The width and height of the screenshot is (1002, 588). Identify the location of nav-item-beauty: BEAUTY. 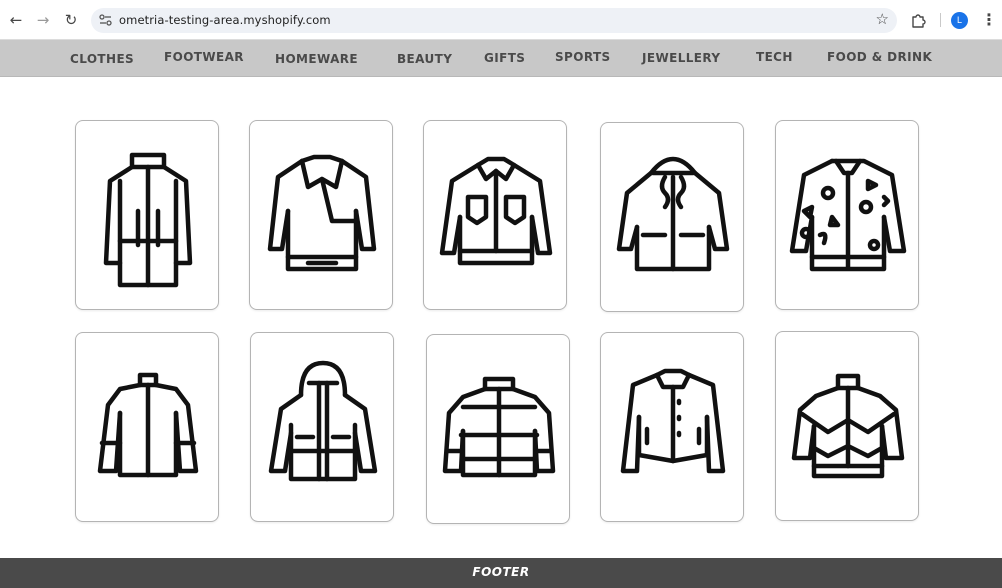
(424, 59).